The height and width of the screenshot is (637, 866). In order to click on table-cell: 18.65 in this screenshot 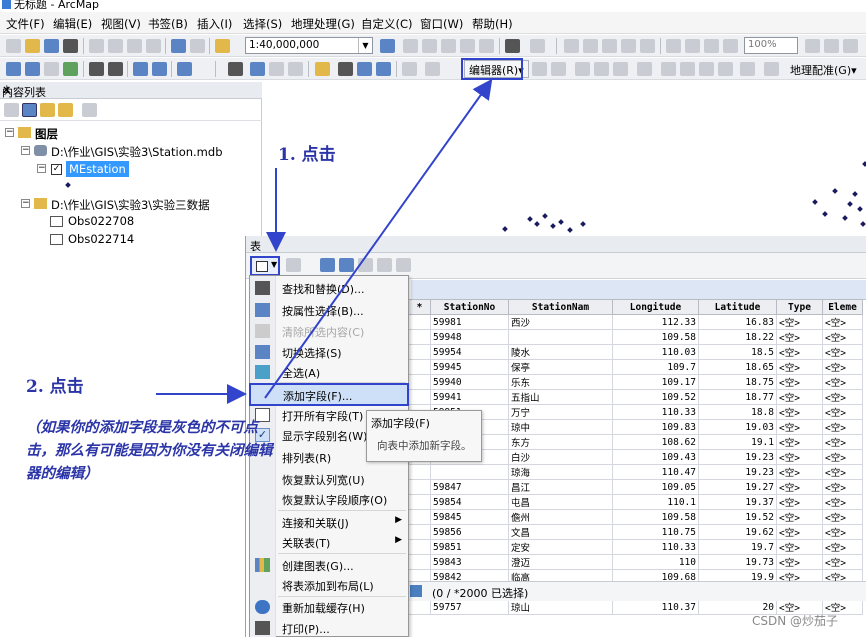, I will do `click(737, 367)`.